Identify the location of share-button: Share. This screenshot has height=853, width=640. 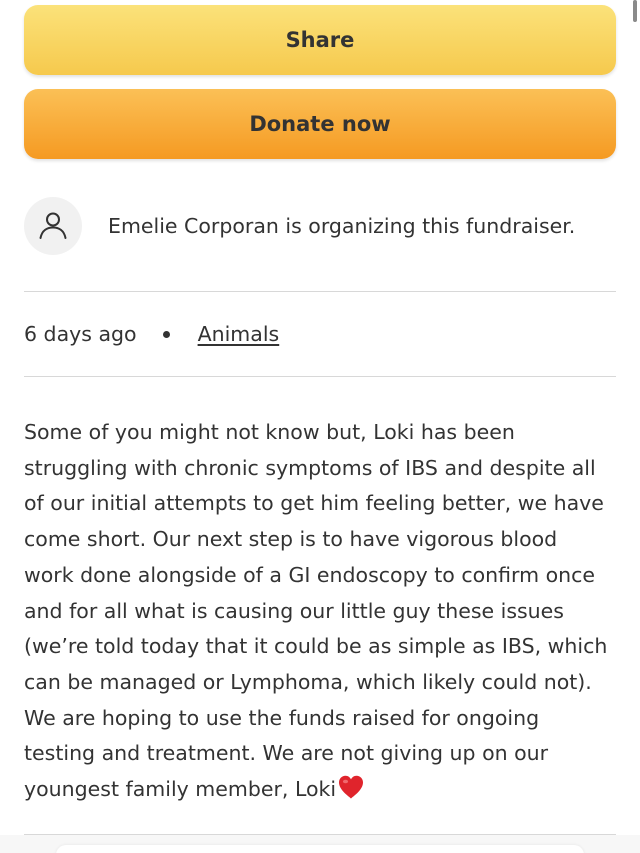
(320, 40).